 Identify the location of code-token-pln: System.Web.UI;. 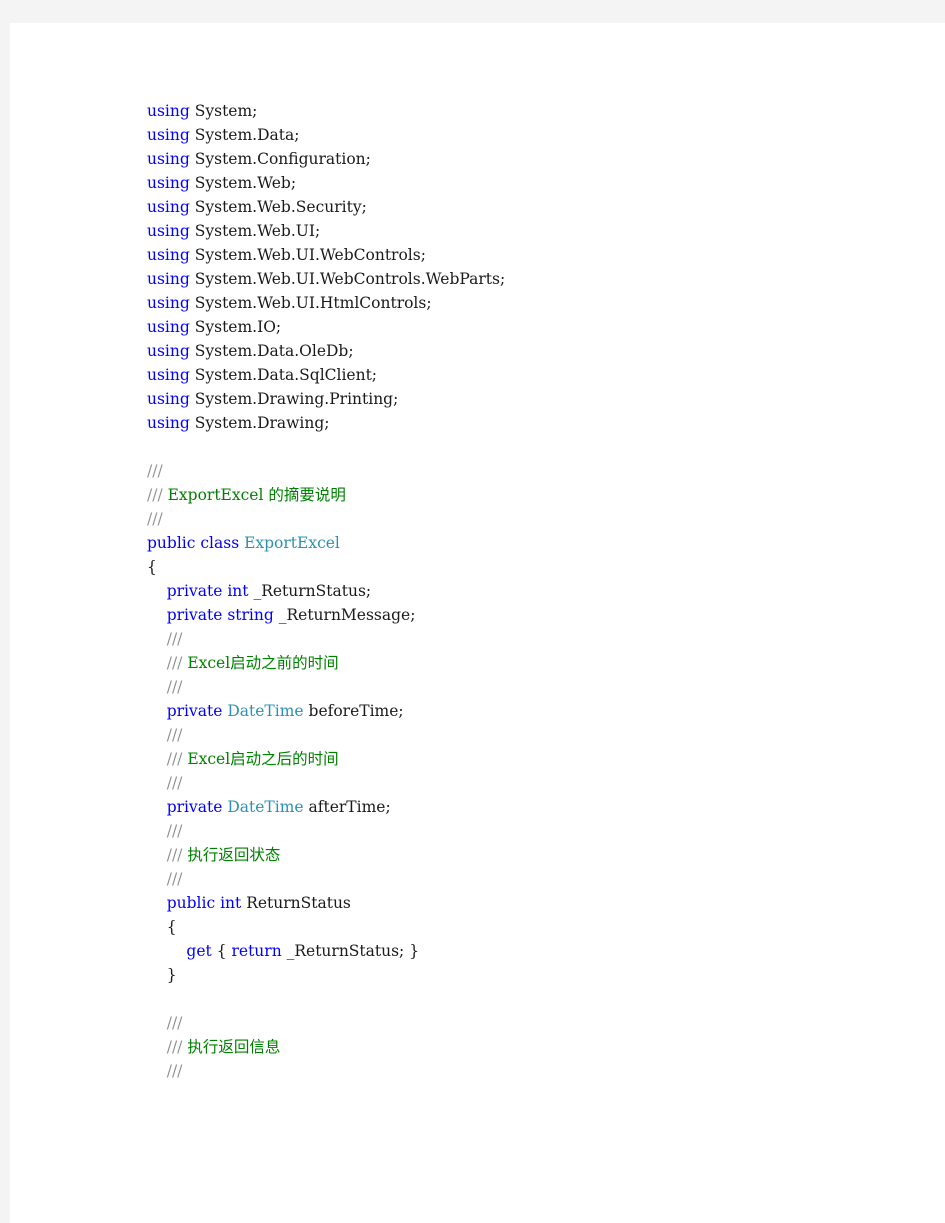
(257, 231).